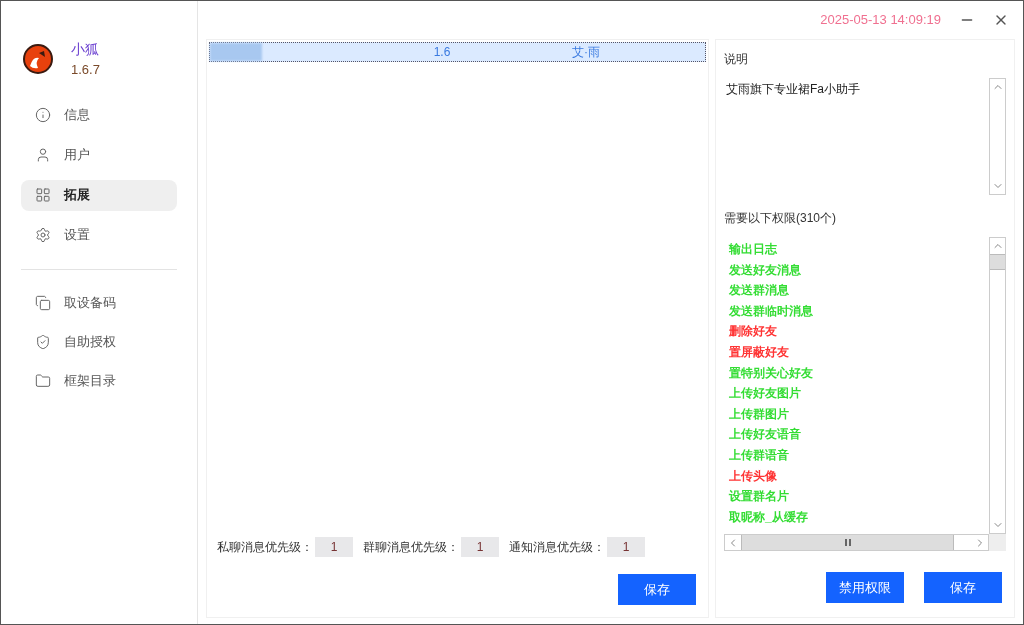  What do you see at coordinates (85, 70) in the screenshot?
I see `app-version: 1.6.7` at bounding box center [85, 70].